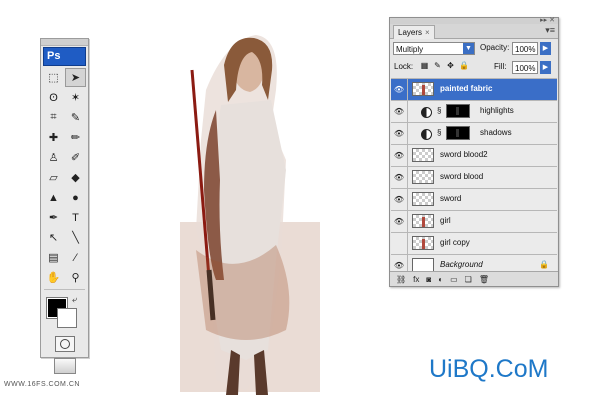  What do you see at coordinates (75, 77) in the screenshot?
I see `move-icon: ➤` at bounding box center [75, 77].